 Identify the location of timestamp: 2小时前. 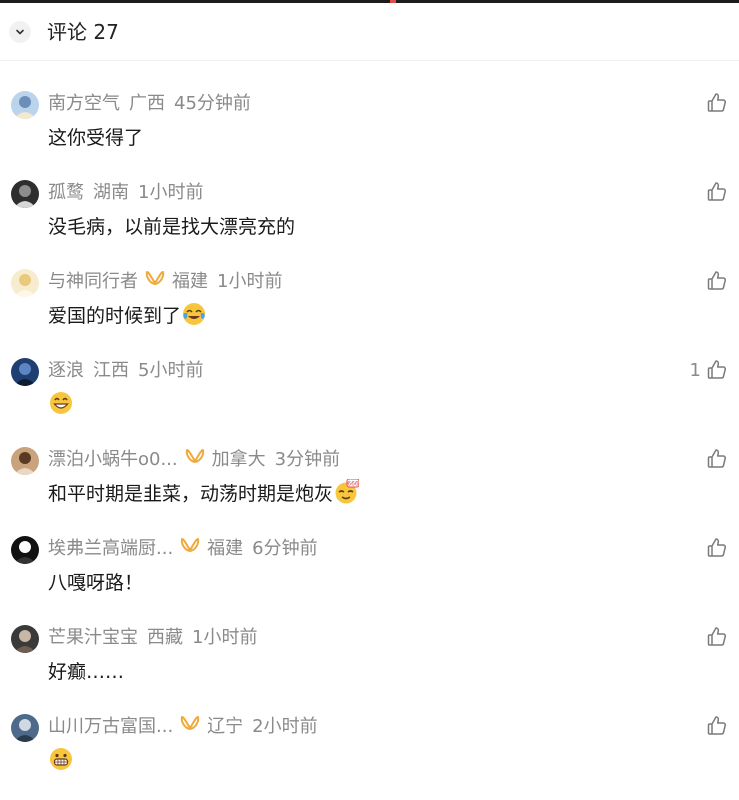
(285, 726).